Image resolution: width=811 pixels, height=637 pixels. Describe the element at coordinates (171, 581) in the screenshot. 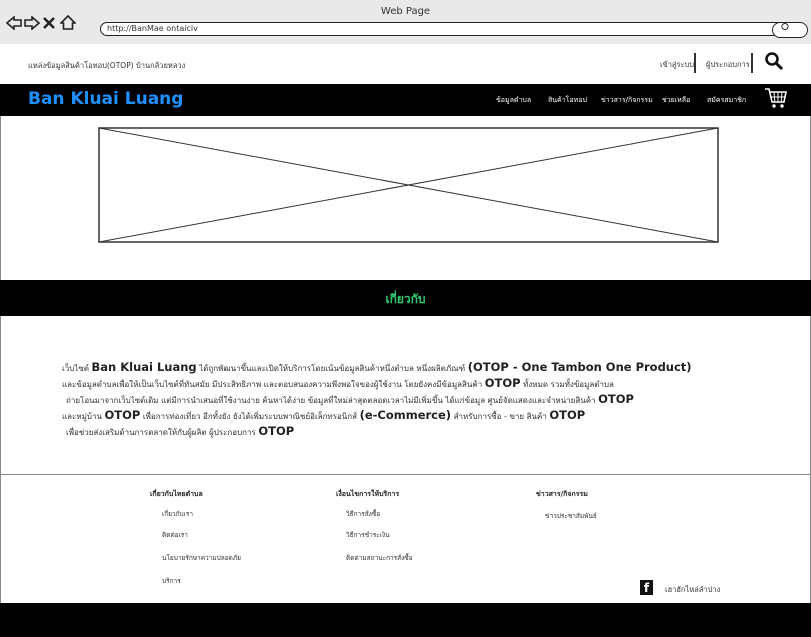

I see `footer-link-services: บริการ` at that location.